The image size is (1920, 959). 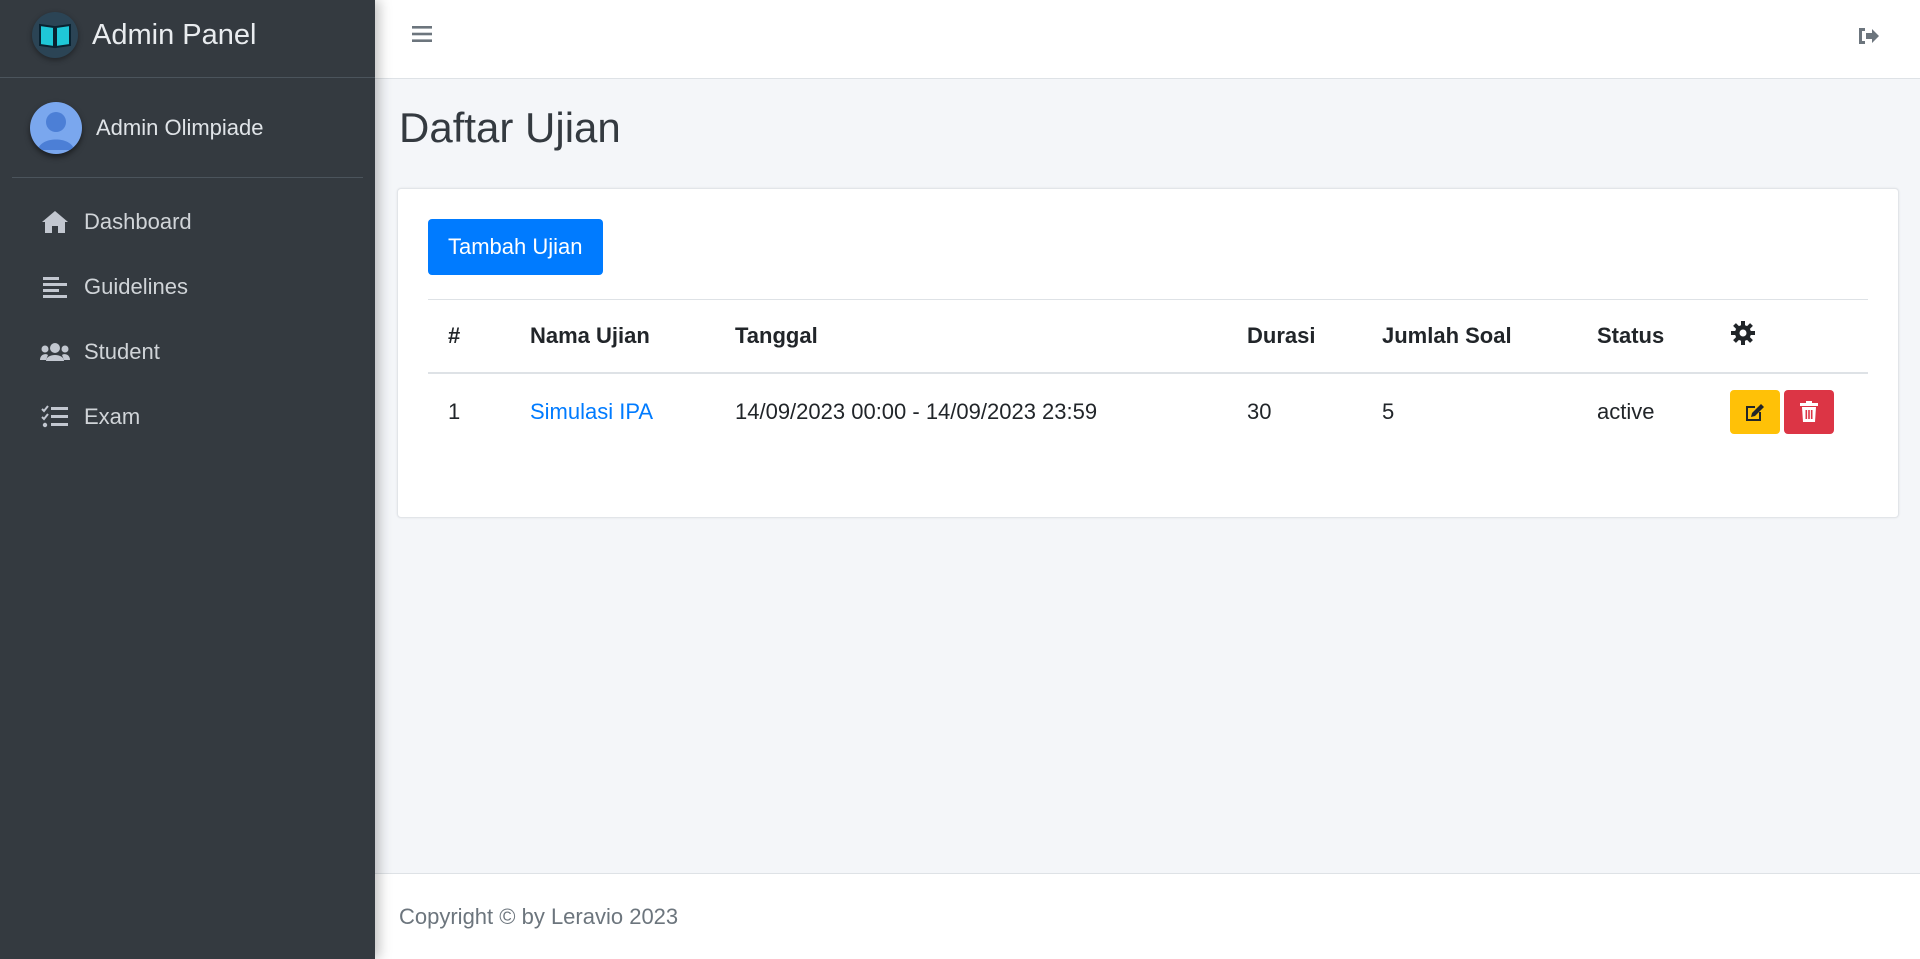 What do you see at coordinates (1469, 411) in the screenshot?
I see `cell-questions: 5` at bounding box center [1469, 411].